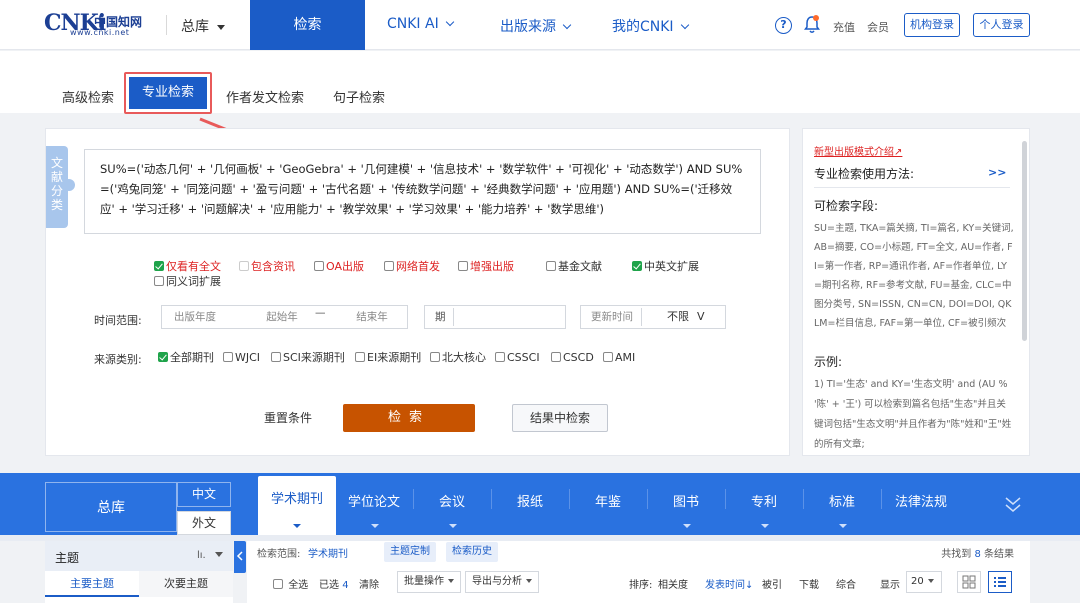 The width and height of the screenshot is (1080, 603). Describe the element at coordinates (334, 583) in the screenshot. I see `selected-count: 已选 4` at that location.